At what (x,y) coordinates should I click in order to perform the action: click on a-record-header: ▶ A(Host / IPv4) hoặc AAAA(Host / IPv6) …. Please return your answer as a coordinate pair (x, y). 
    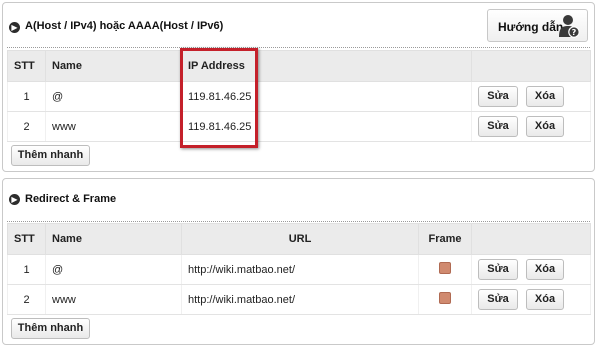
    Looking at the image, I should click on (298, 25).